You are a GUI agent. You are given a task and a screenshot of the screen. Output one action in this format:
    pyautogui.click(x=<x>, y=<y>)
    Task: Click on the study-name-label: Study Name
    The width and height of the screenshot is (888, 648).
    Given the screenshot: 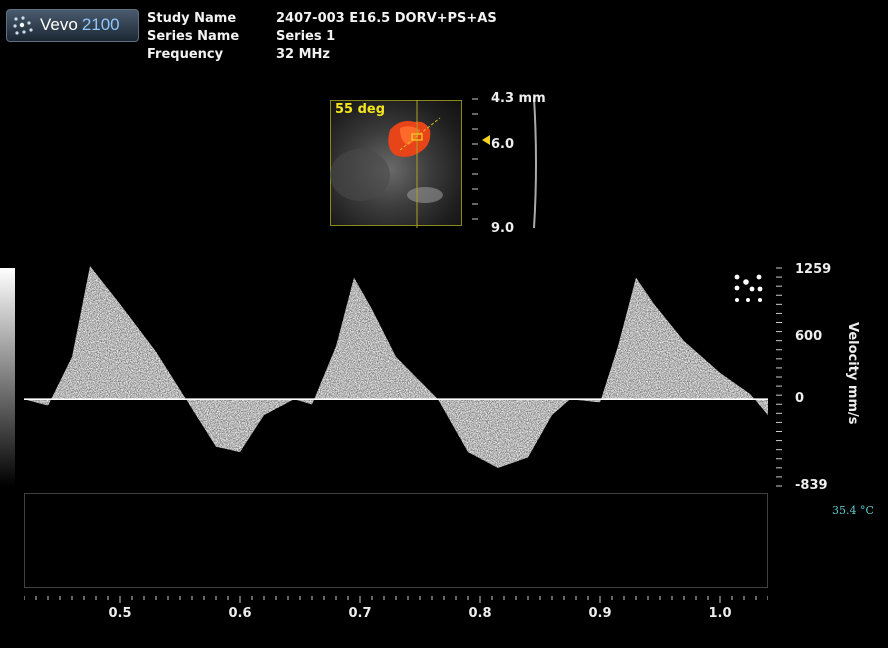 What is the action you would take?
    pyautogui.click(x=192, y=18)
    